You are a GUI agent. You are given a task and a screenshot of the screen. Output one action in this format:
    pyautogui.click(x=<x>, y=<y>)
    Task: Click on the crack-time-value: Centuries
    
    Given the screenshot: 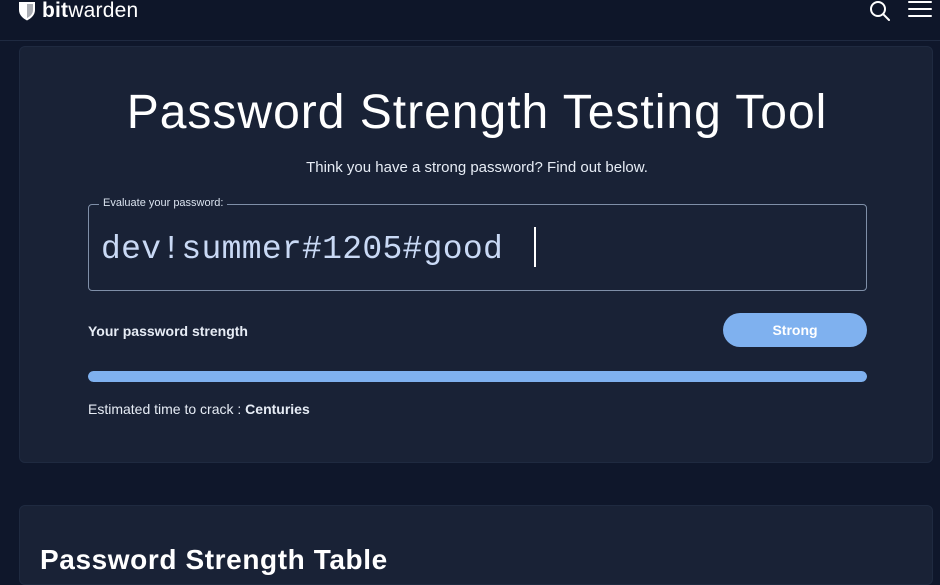 What is the action you would take?
    pyautogui.click(x=277, y=409)
    